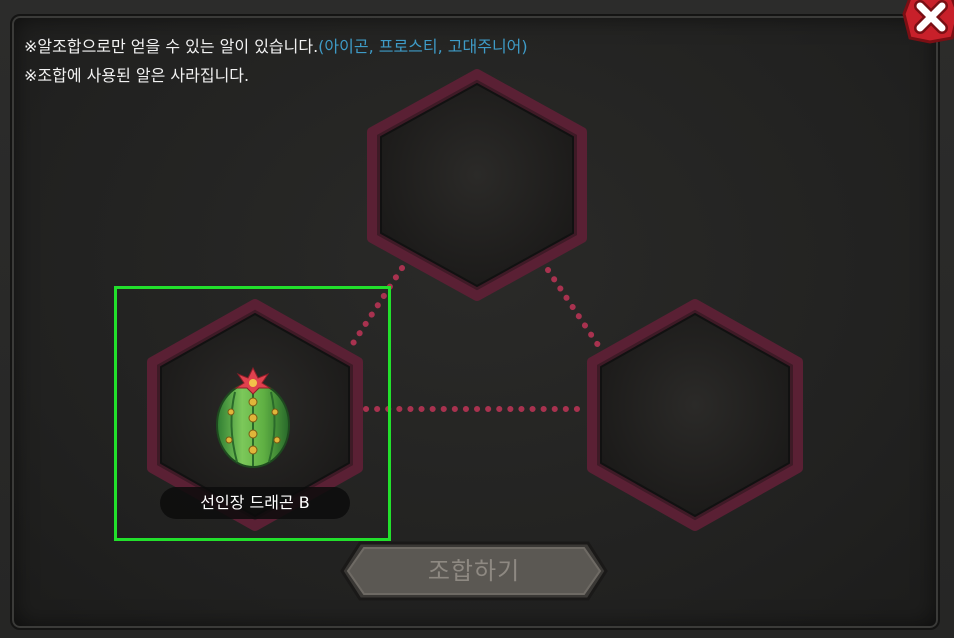  What do you see at coordinates (695, 415) in the screenshot?
I see `egg-slot-right` at bounding box center [695, 415].